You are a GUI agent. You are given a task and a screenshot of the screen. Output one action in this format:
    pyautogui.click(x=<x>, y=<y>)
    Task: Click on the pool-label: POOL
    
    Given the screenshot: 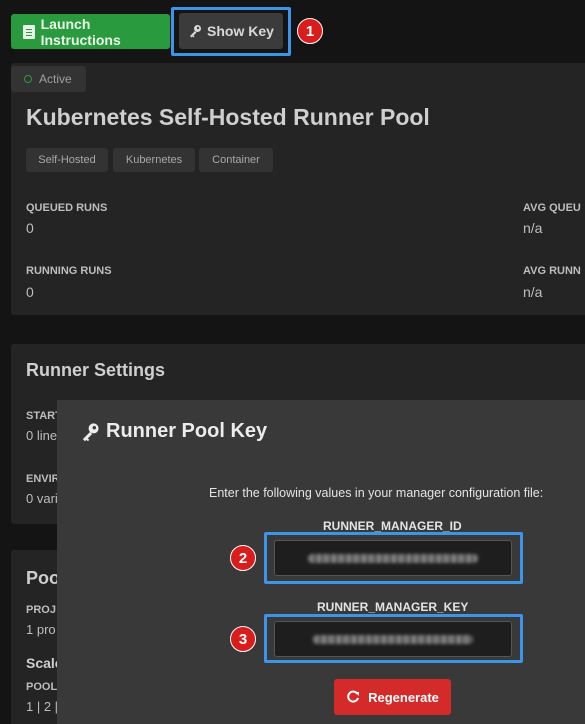 What is the action you would take?
    pyautogui.click(x=42, y=687)
    